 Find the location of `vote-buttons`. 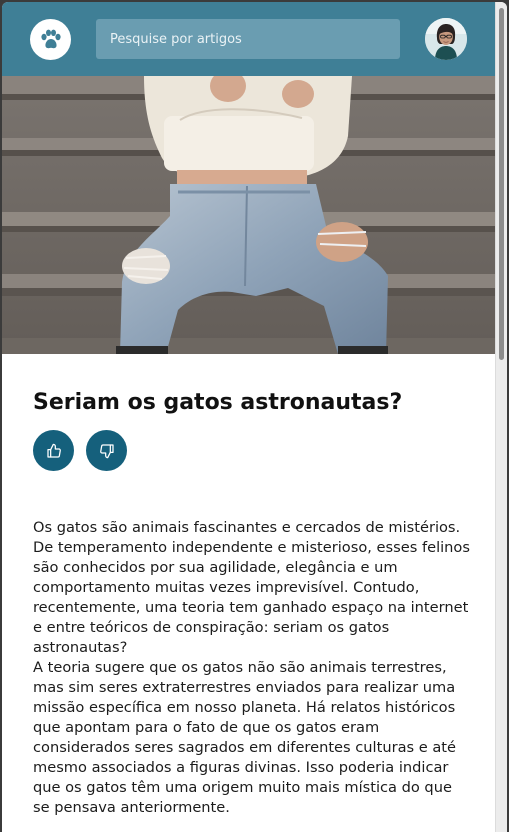

vote-buttons is located at coordinates (253, 450).